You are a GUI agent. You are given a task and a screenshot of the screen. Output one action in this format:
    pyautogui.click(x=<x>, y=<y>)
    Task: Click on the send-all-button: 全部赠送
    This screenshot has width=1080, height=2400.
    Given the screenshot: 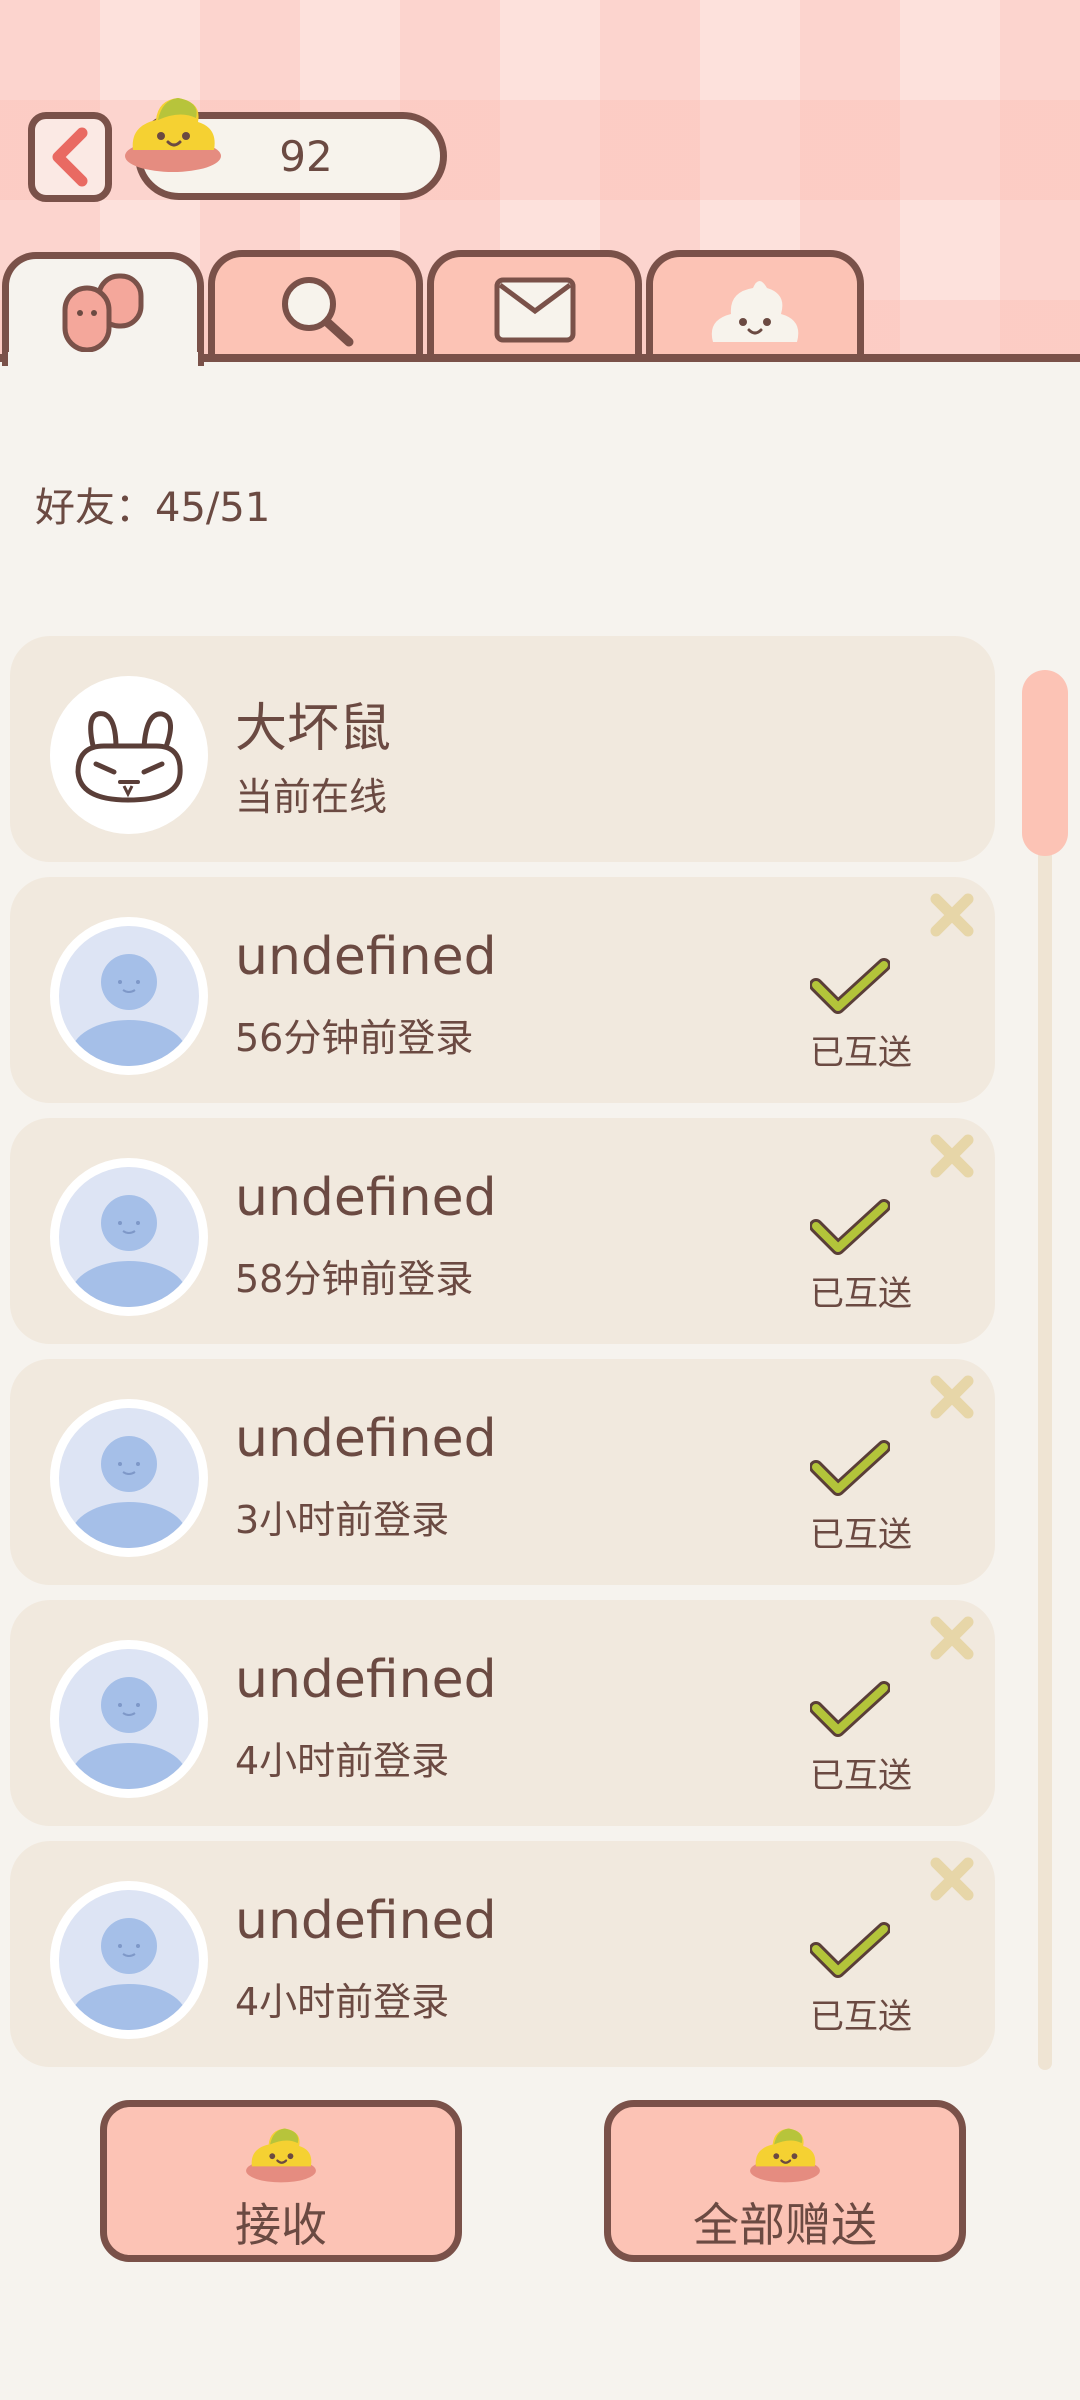 What is the action you would take?
    pyautogui.click(x=785, y=2181)
    